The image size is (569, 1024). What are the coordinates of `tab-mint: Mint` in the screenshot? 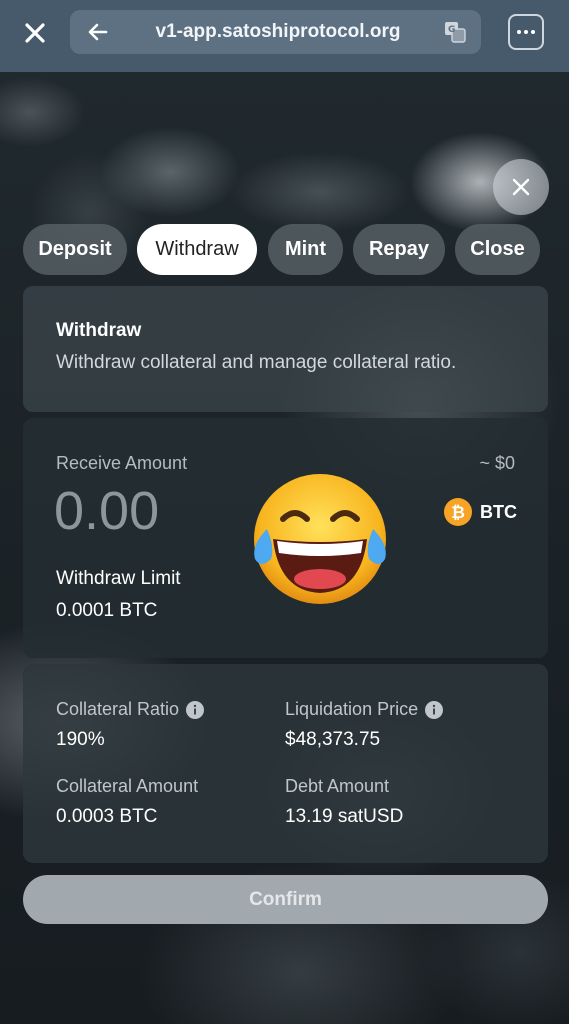 It's located at (305, 249).